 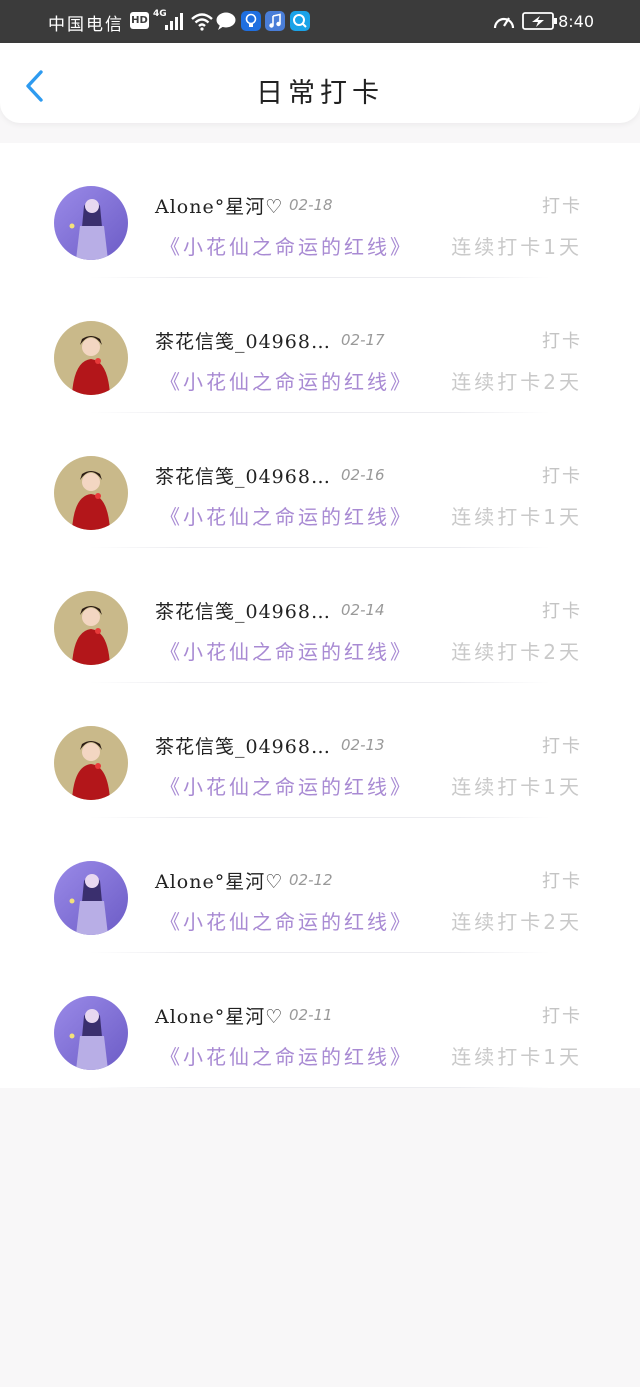 I want to click on battery-icon, so click(x=539, y=21).